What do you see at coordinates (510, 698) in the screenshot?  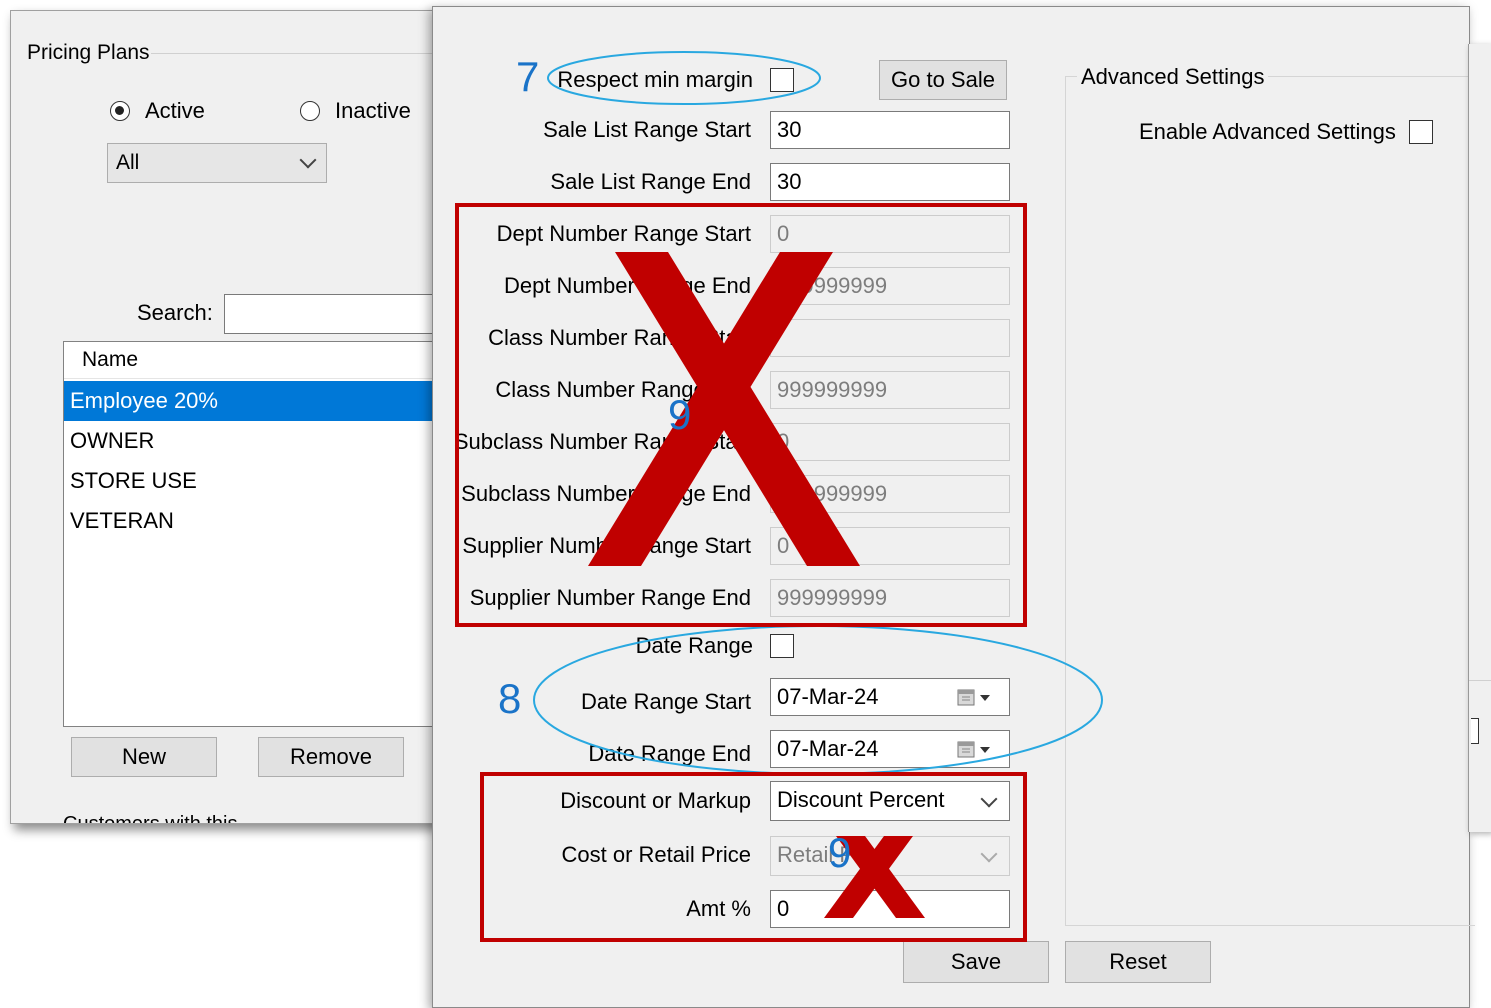 I see `annotation-number-8: 8` at bounding box center [510, 698].